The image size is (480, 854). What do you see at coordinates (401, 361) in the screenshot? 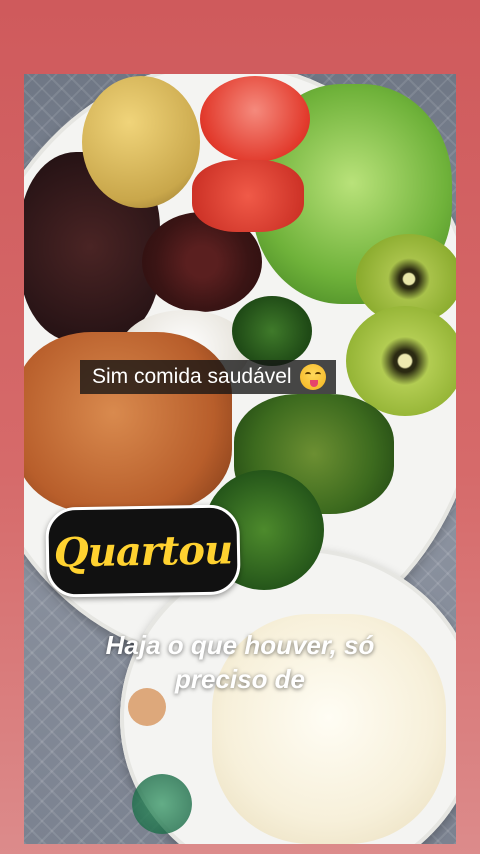
I see `food-kiwi` at bounding box center [401, 361].